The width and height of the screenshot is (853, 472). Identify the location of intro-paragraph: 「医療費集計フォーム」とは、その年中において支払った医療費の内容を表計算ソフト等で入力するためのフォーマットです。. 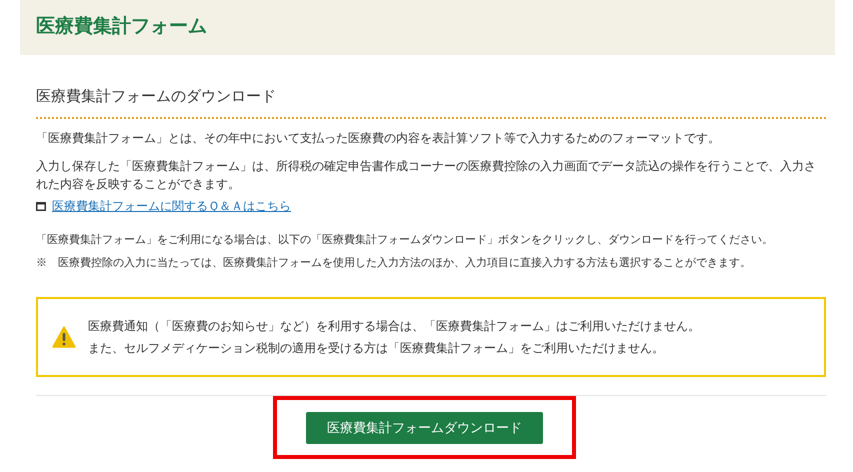
(378, 138).